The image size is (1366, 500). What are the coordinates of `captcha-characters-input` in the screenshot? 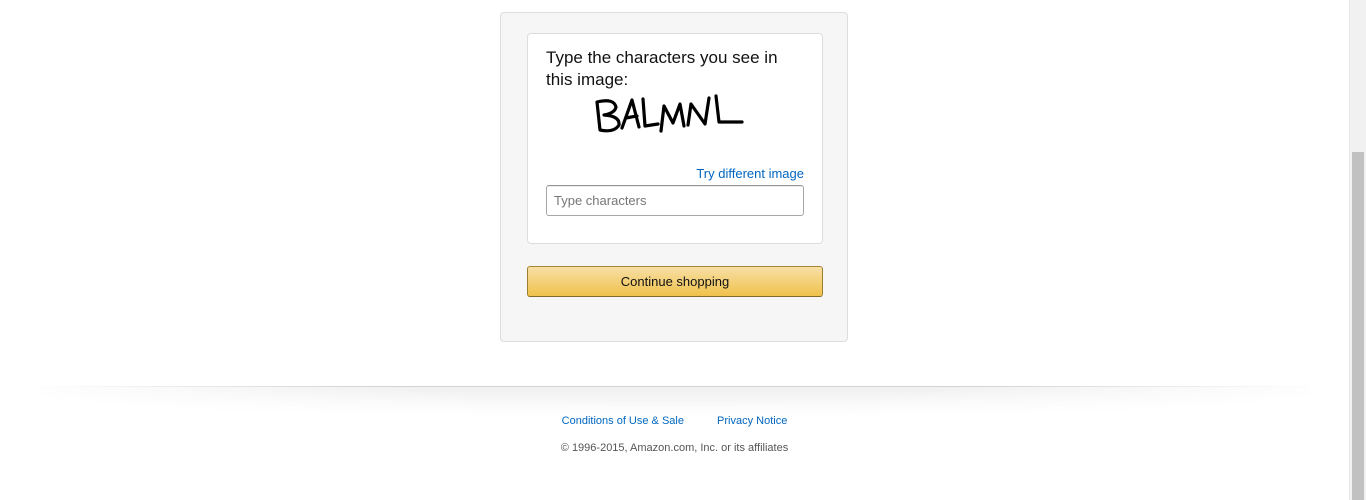 It's located at (675, 200).